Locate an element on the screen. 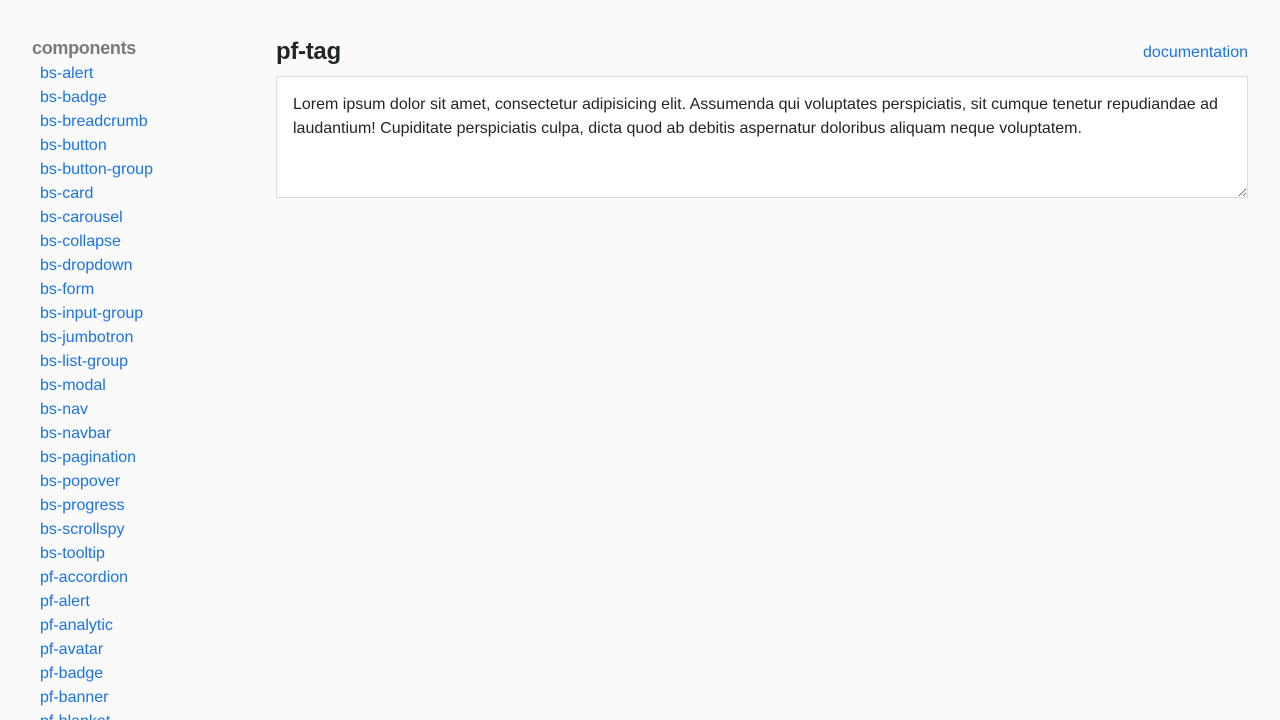 The image size is (1280, 720). sidebar-item: pf-banner is located at coordinates (146, 698).